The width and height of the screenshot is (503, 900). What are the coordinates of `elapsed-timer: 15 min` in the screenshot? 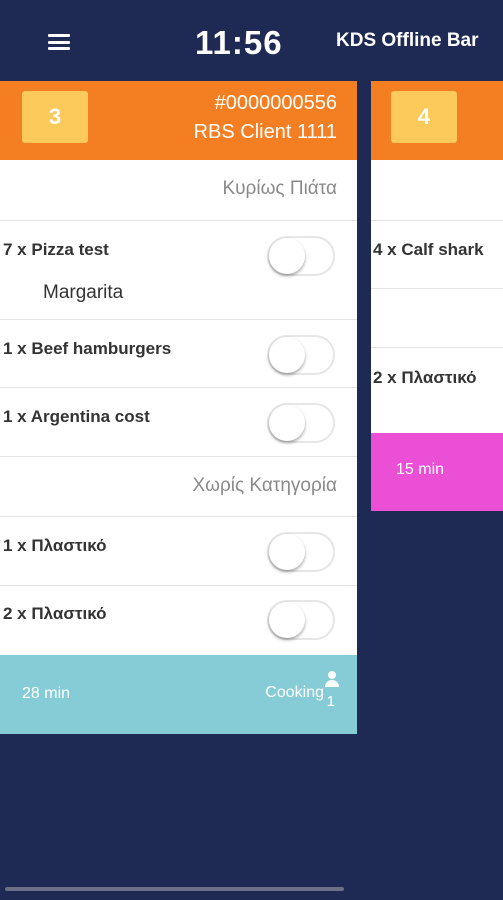 It's located at (420, 469).